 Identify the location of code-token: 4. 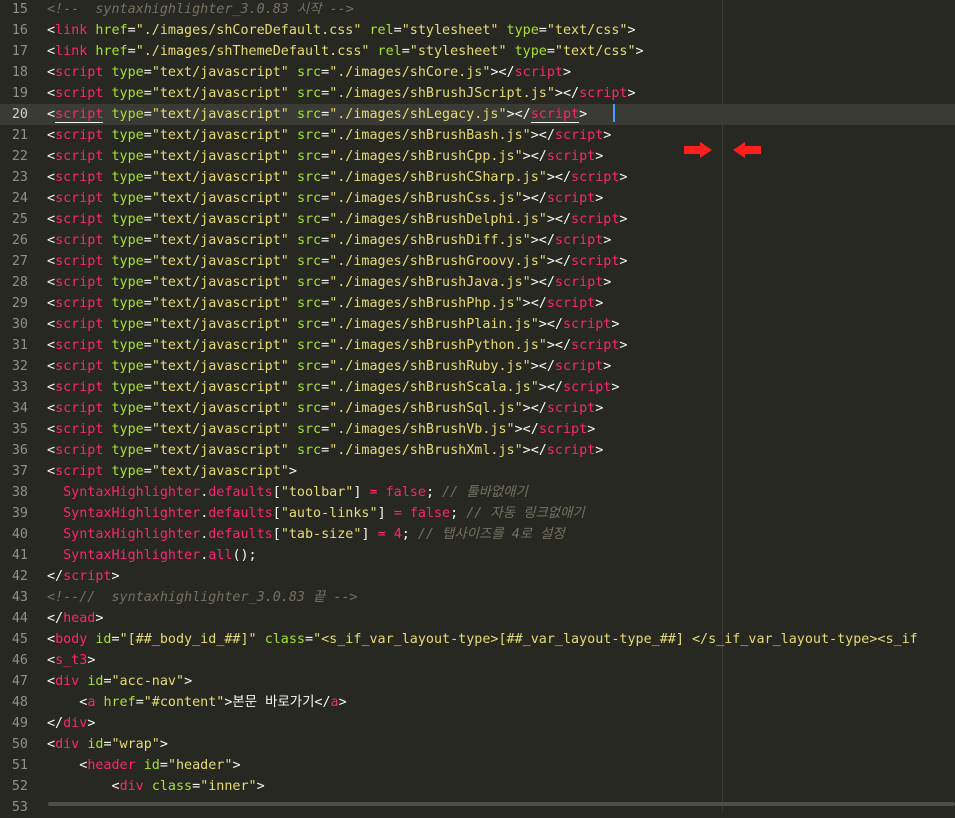
(397, 534).